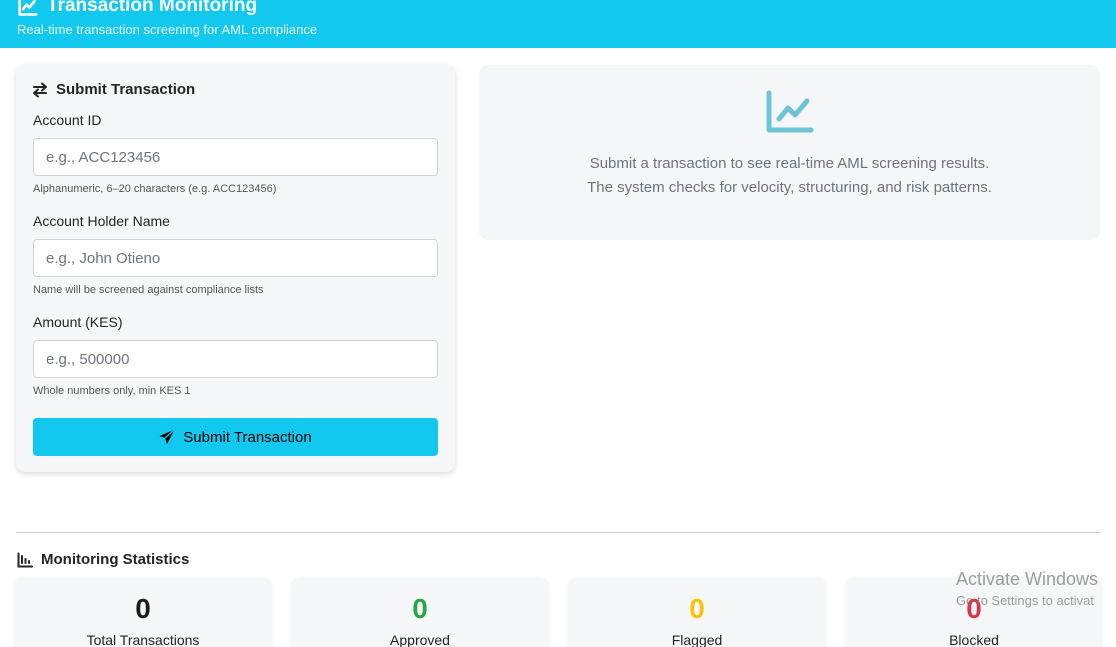  Describe the element at coordinates (101, 221) in the screenshot. I see `account-holder-label: Account Holder Name` at that location.